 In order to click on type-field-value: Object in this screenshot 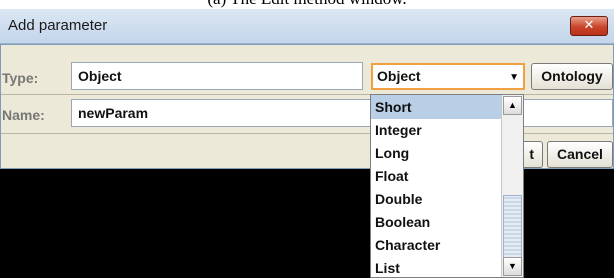, I will do `click(100, 76)`.